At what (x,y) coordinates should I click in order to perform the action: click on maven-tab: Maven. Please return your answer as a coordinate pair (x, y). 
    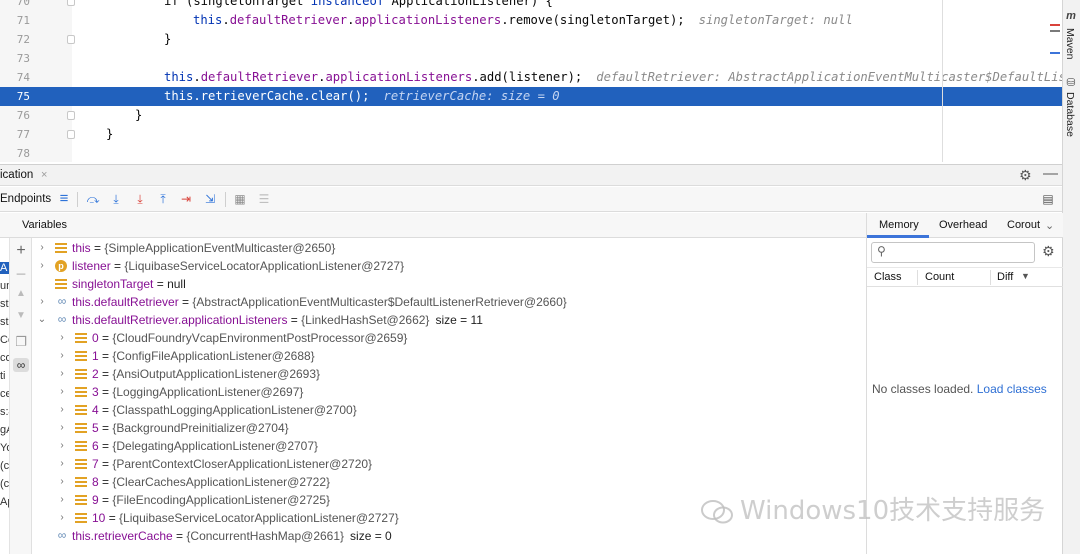
    Looking at the image, I should click on (1070, 44).